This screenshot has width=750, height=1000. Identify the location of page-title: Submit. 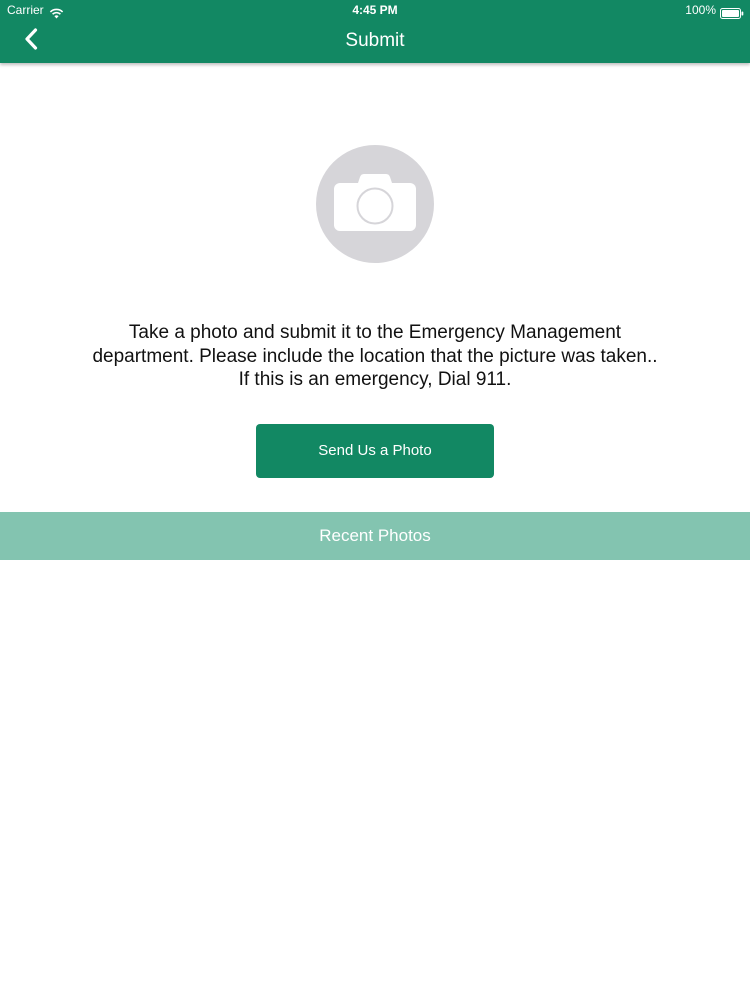
(375, 40).